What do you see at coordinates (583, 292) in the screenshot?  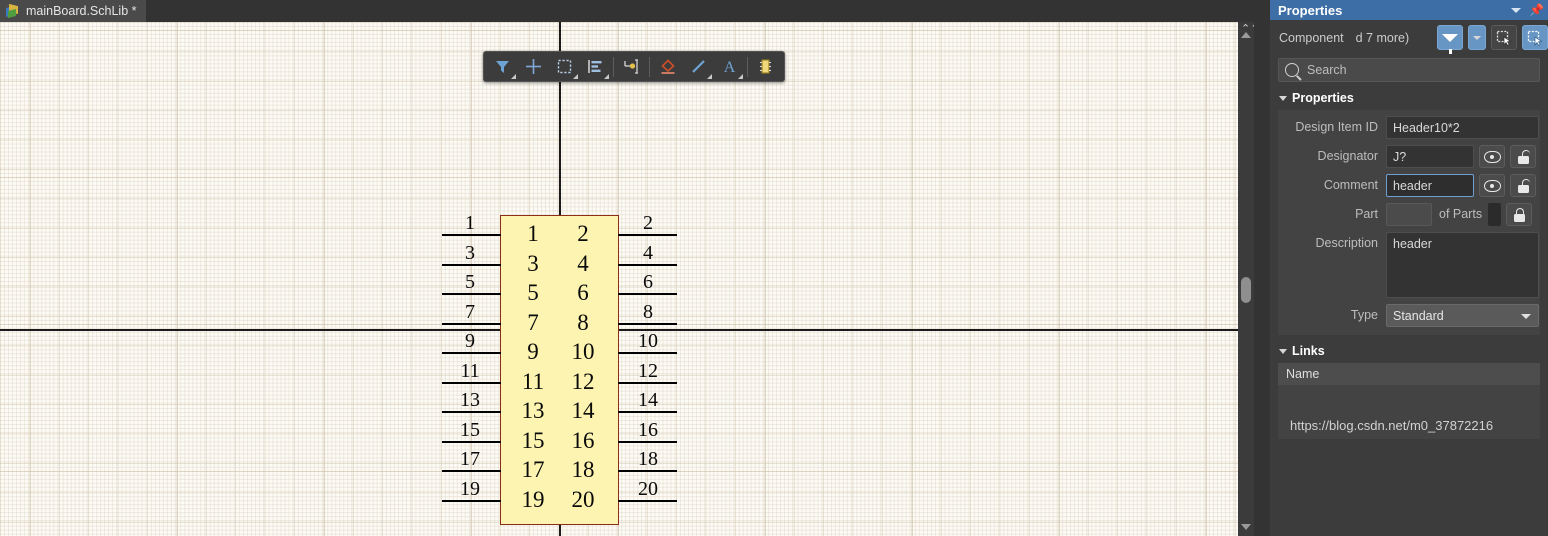 I see `pin-name-right-6: 6` at bounding box center [583, 292].